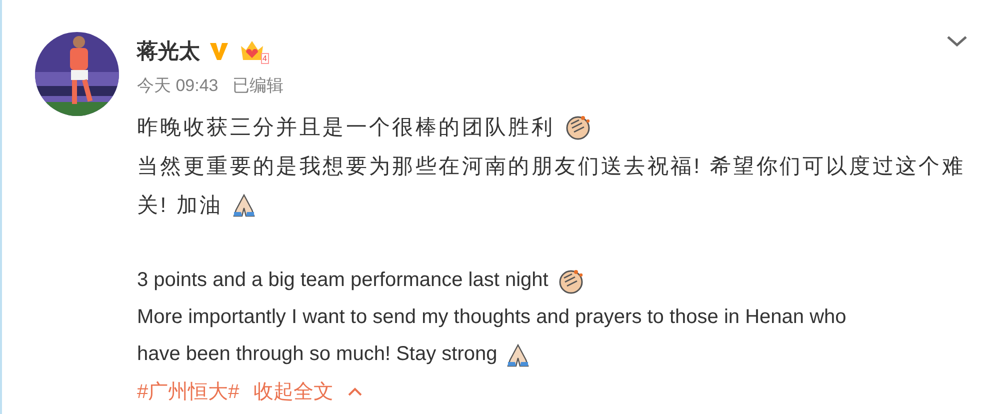 Image resolution: width=1000 pixels, height=414 pixels. What do you see at coordinates (491, 317) in the screenshot?
I see `post-text: More importantly I want to send my thoughts and prayers to those in Henan who` at bounding box center [491, 317].